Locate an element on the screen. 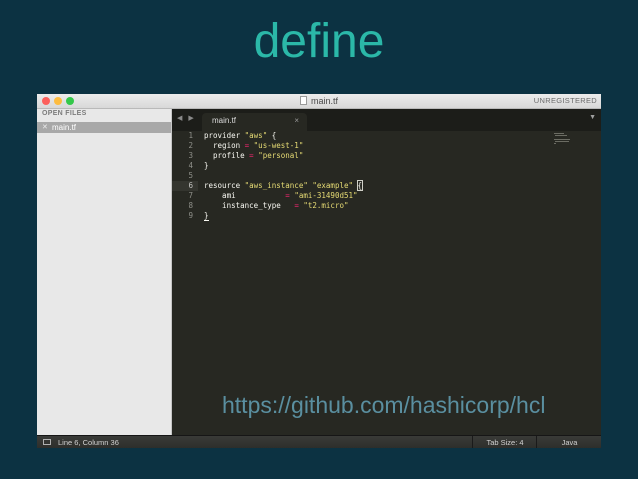 The image size is (638, 479). unregistered-label: UNREGISTERED is located at coordinates (565, 100).